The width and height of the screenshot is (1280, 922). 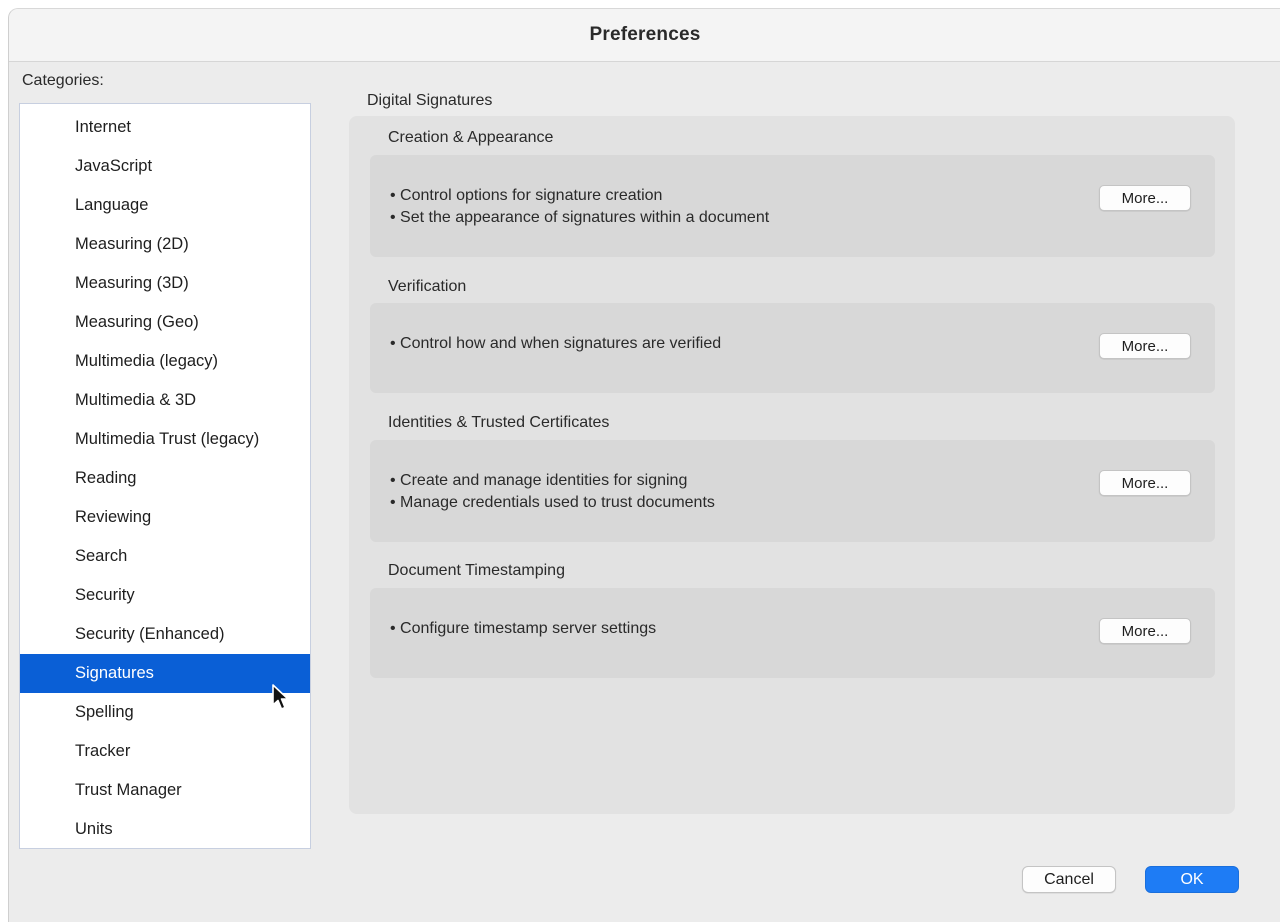 What do you see at coordinates (165, 712) in the screenshot?
I see `category-item-spelling: Spelling` at bounding box center [165, 712].